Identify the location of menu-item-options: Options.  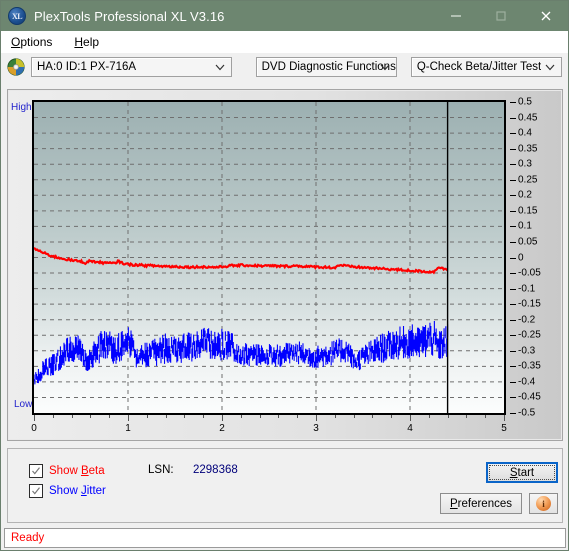
(35, 42).